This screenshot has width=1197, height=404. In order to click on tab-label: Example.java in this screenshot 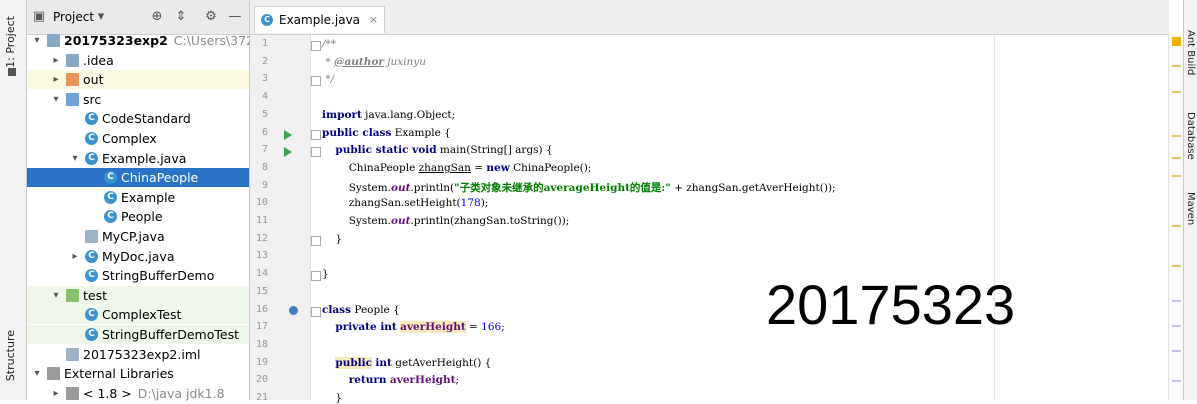, I will do `click(320, 20)`.